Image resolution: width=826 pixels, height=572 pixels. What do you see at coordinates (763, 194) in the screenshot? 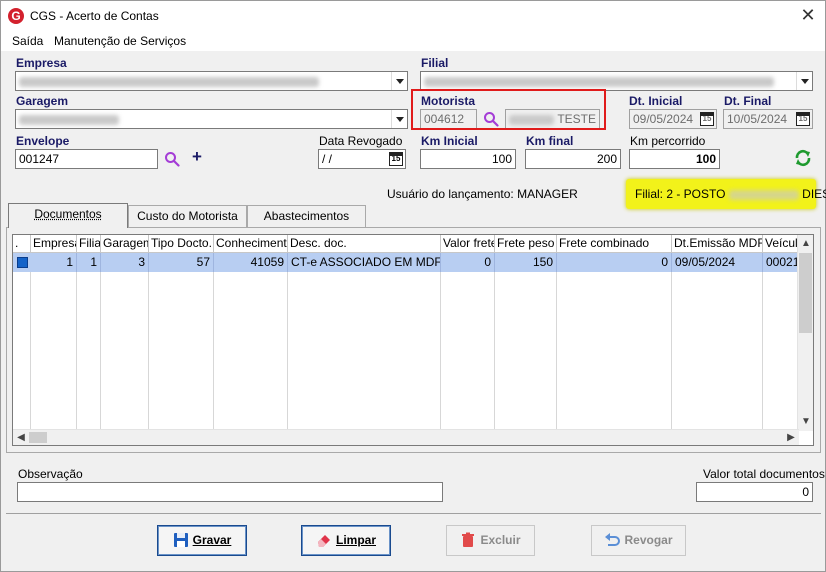
I see `filial-badge-redacted` at bounding box center [763, 194].